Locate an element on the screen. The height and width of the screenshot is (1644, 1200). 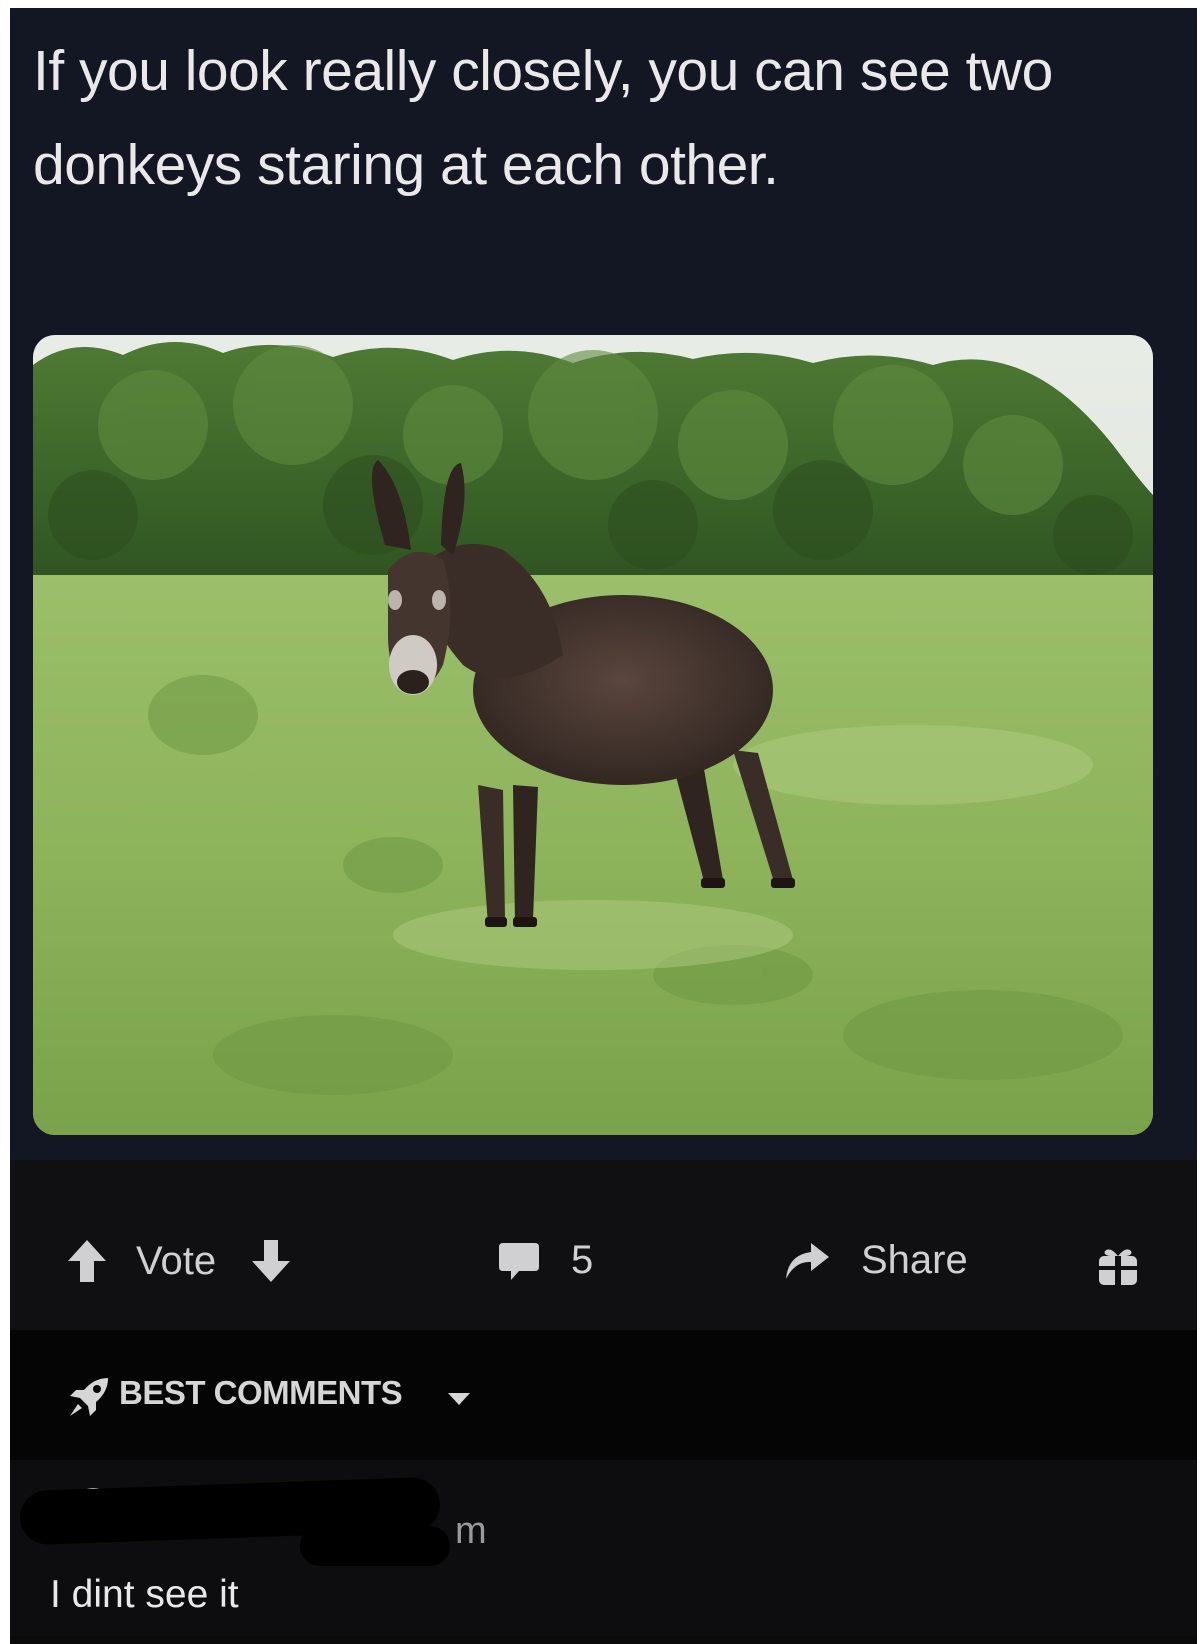
redaction-mark is located at coordinates (375, 1546).